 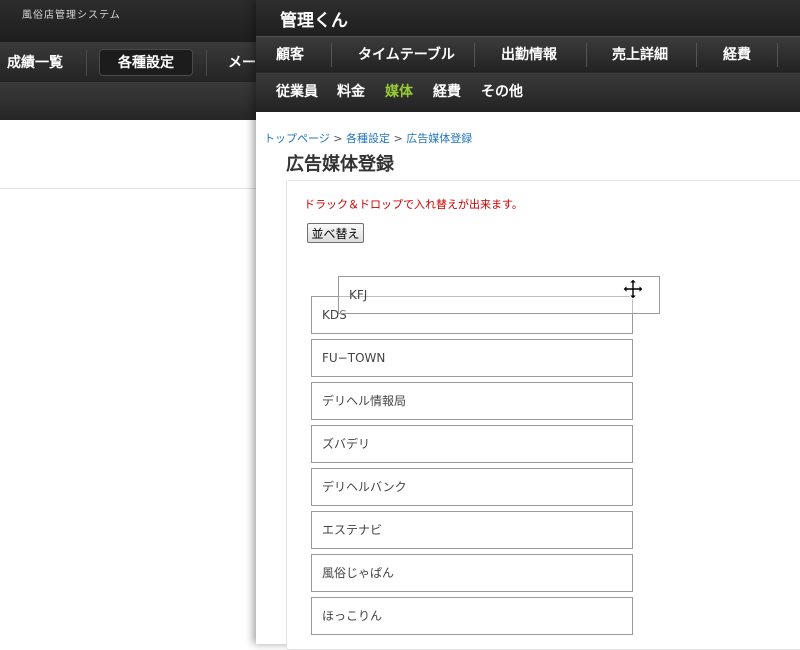 I want to click on nav-expenses: 経費, so click(x=737, y=55).